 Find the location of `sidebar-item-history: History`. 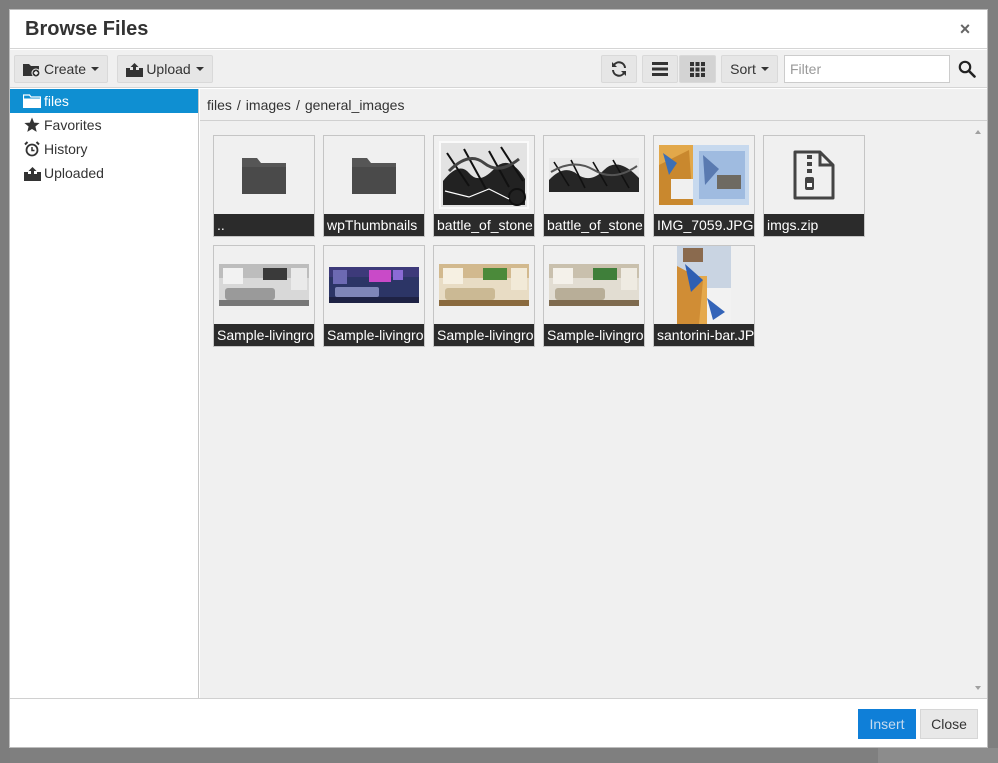

sidebar-item-history: History is located at coordinates (104, 149).